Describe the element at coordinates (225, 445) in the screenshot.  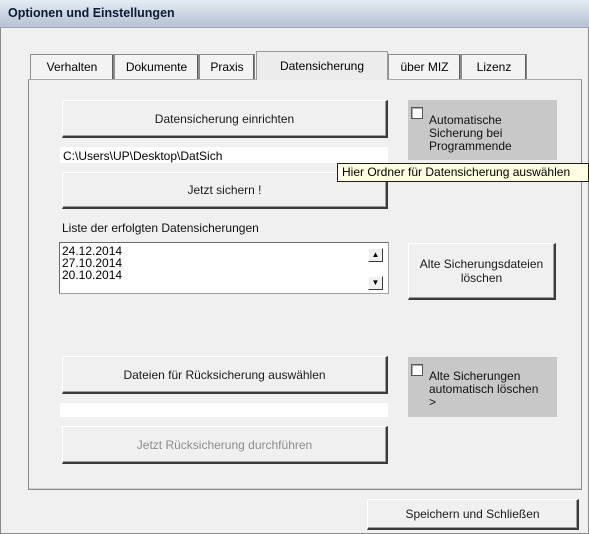
I see `run-restore-button: Jetzt Rücksicherung durchführen` at that location.